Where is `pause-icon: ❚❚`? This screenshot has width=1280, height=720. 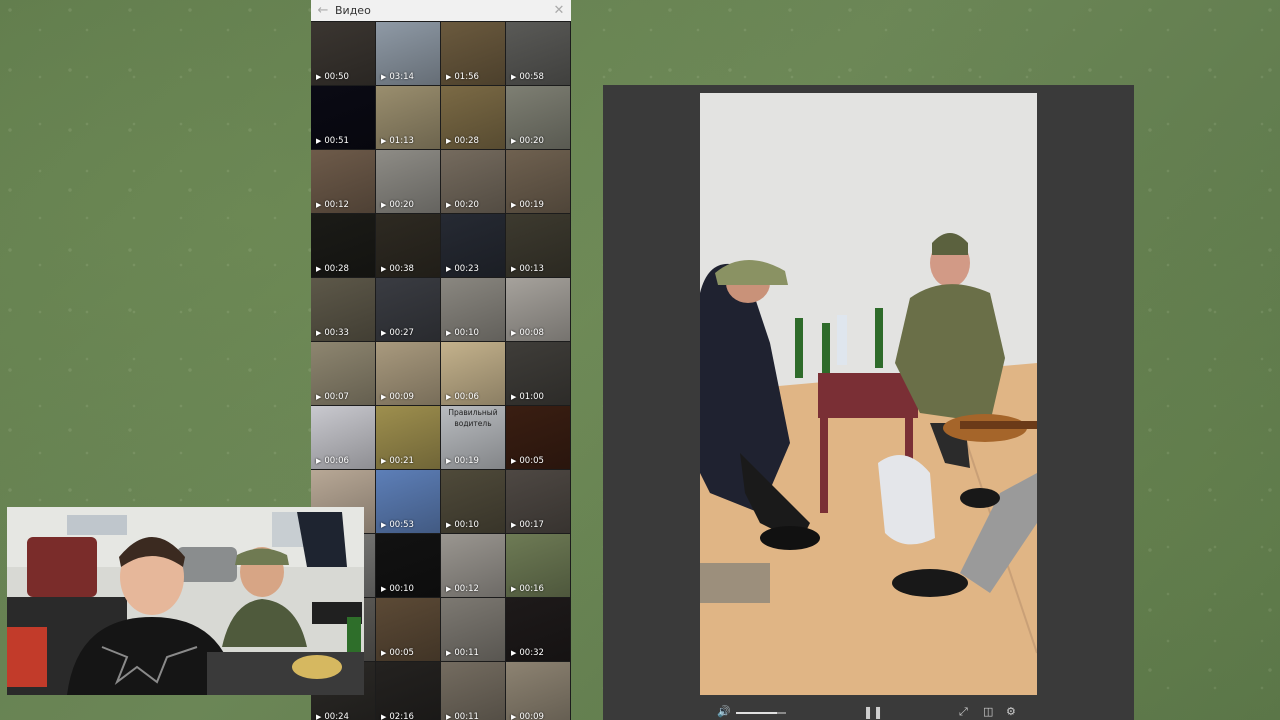 pause-icon: ❚❚ is located at coordinates (873, 712).